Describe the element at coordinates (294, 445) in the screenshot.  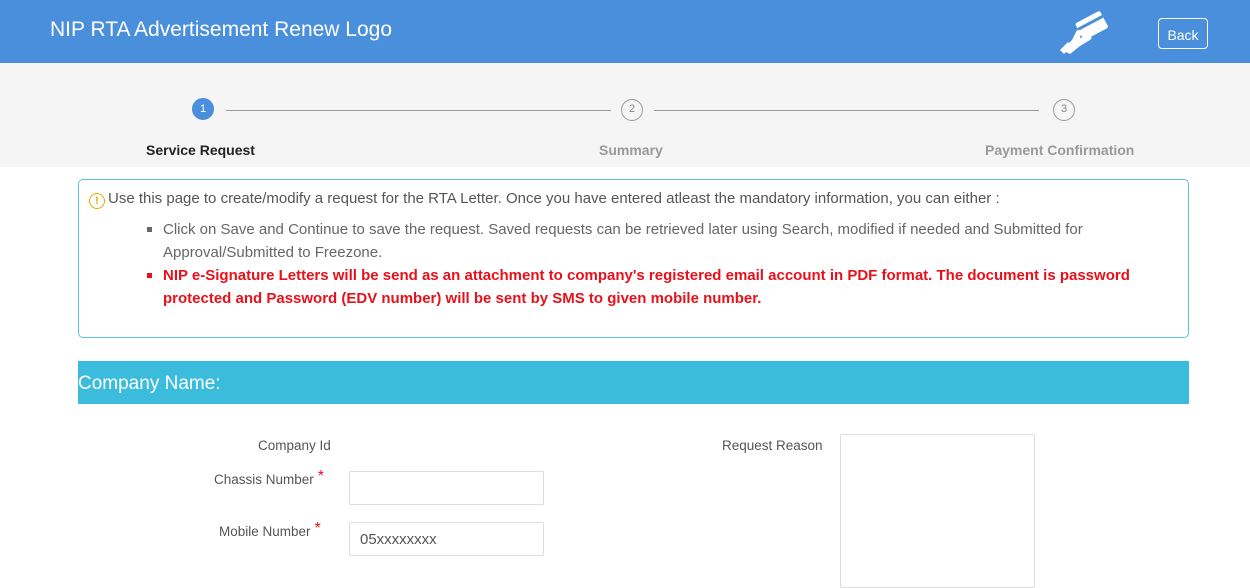
I see `company-id-label: Company Id` at that location.